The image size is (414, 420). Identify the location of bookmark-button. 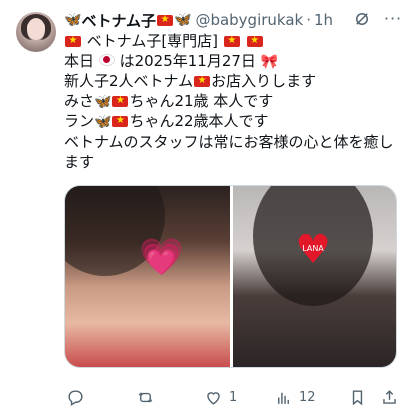
(357, 397).